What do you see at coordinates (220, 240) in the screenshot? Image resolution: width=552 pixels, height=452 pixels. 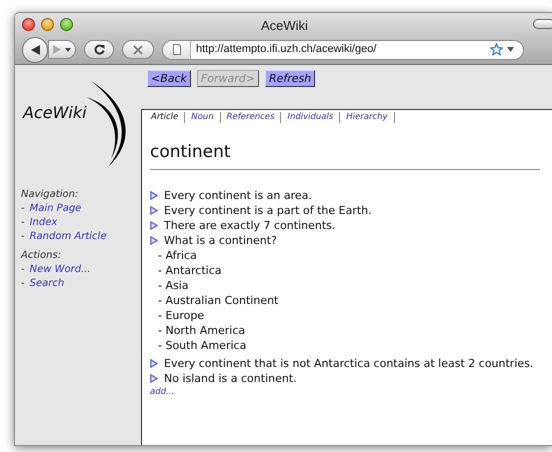 I see `question: What is a continent?` at bounding box center [220, 240].